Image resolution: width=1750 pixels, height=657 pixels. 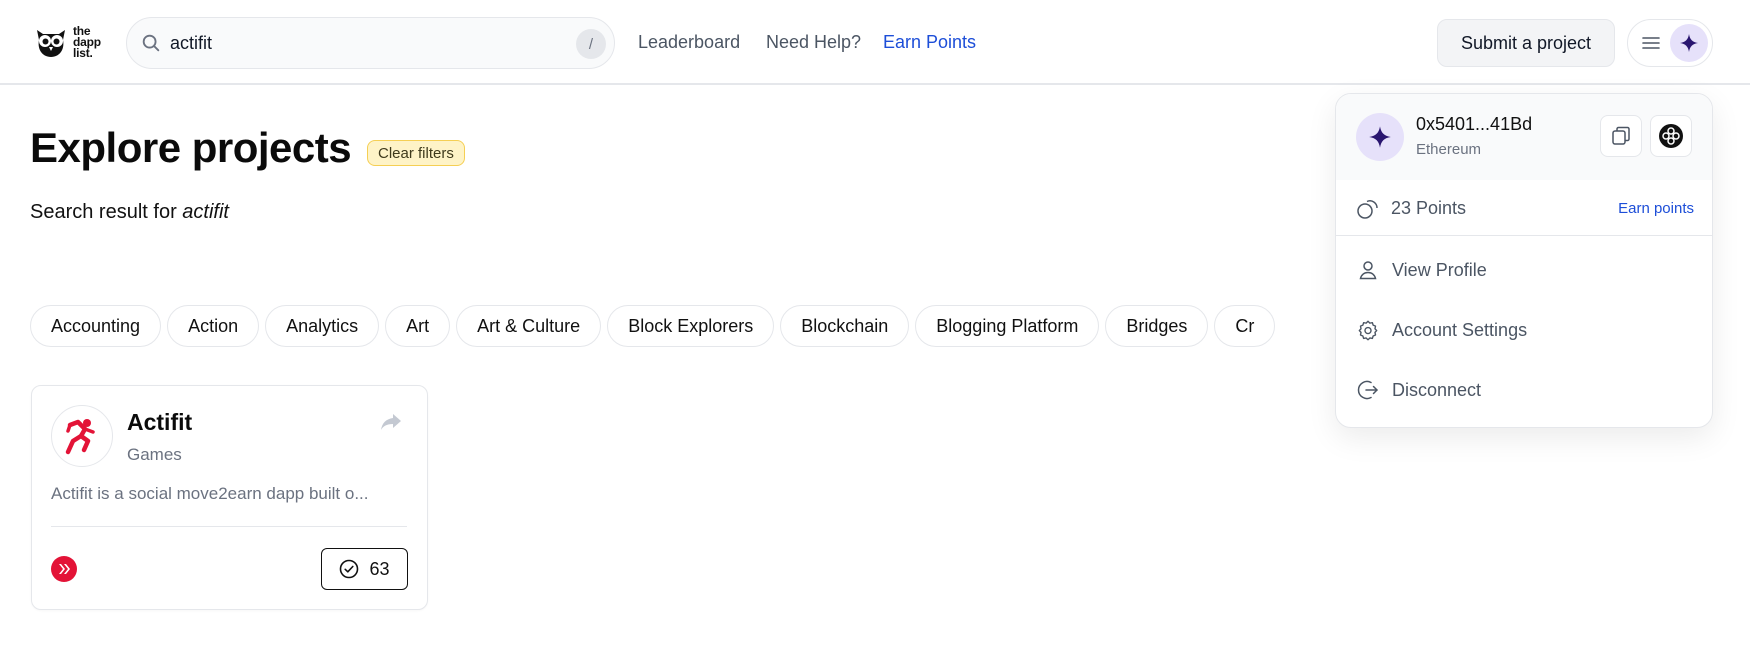 I want to click on logo-text: the dapp list., so click(x=87, y=42).